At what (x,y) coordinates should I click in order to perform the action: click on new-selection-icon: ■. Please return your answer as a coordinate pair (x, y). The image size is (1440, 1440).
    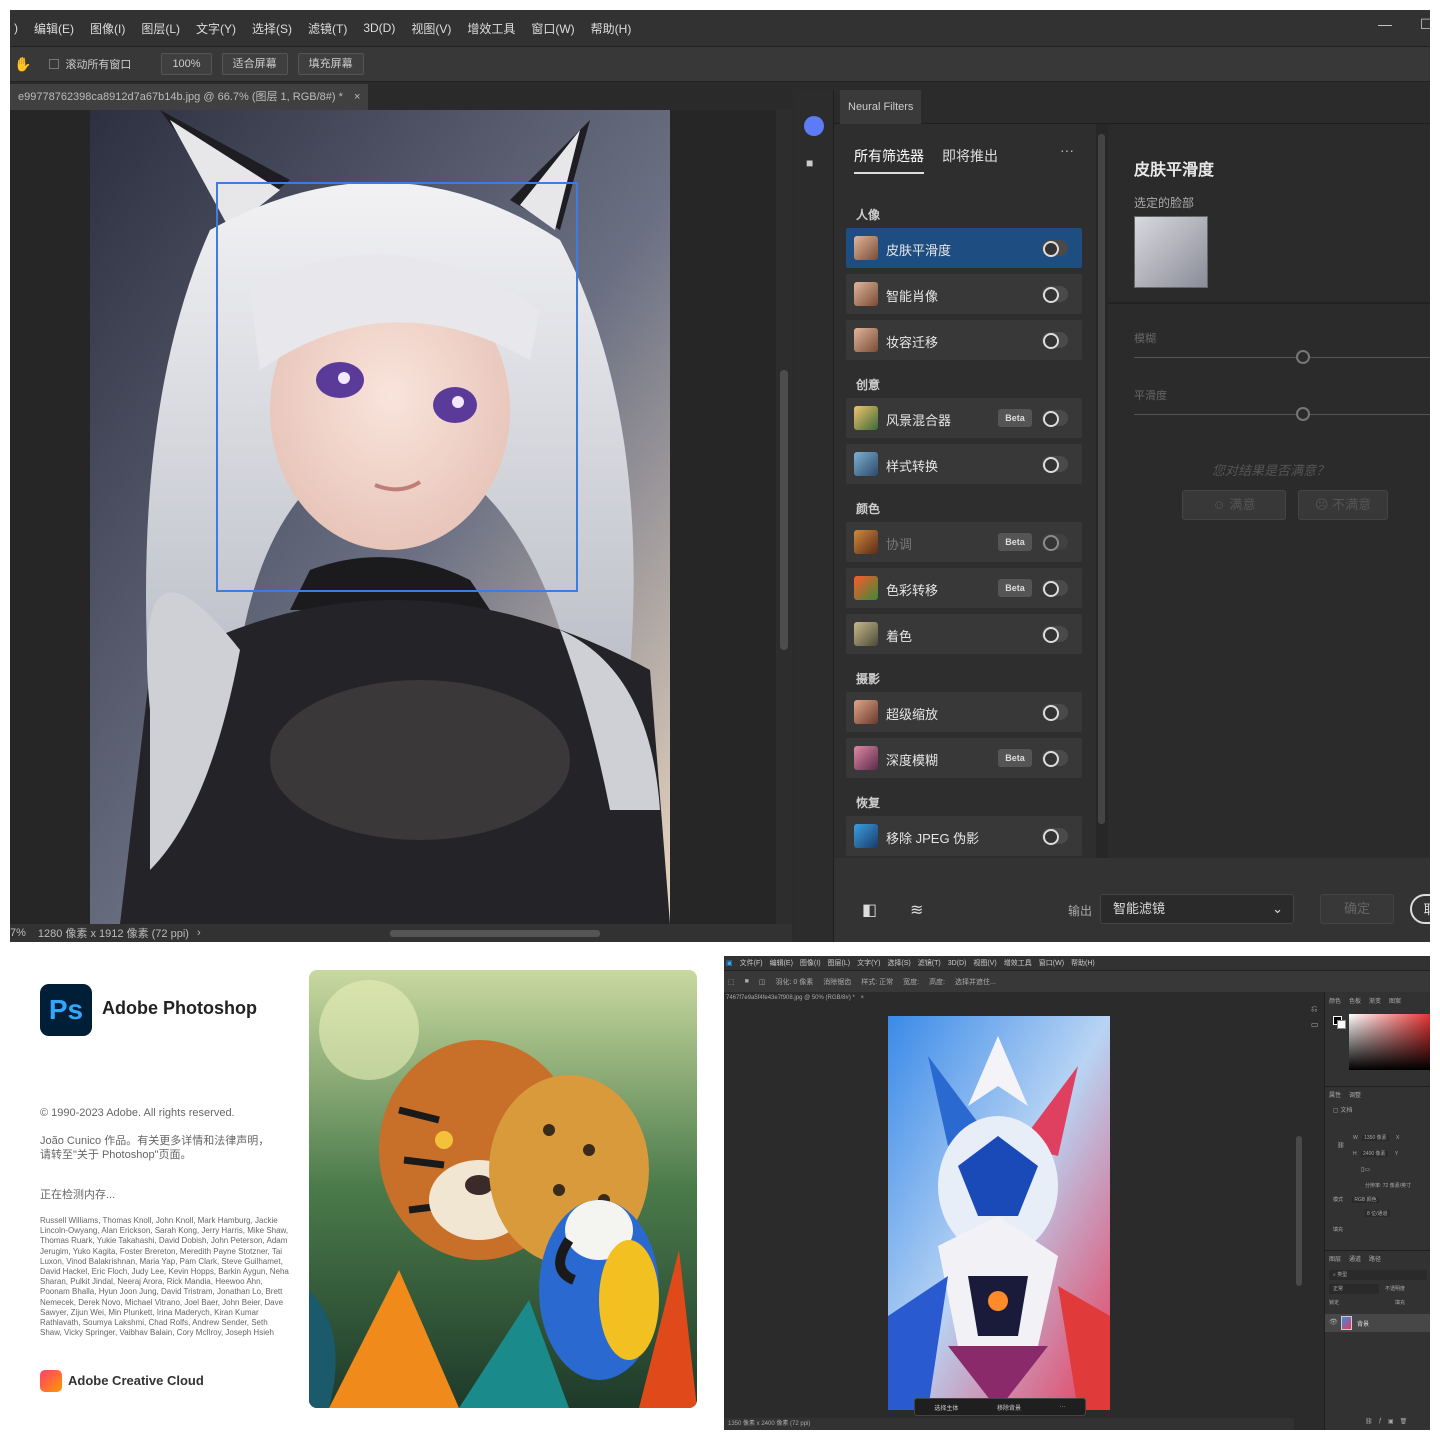
    Looking at the image, I should click on (747, 981).